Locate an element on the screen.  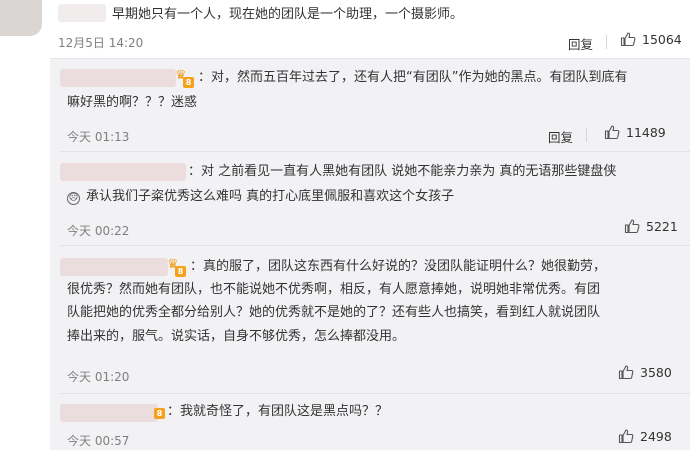
reply-time: 今天 00:57 is located at coordinates (98, 441).